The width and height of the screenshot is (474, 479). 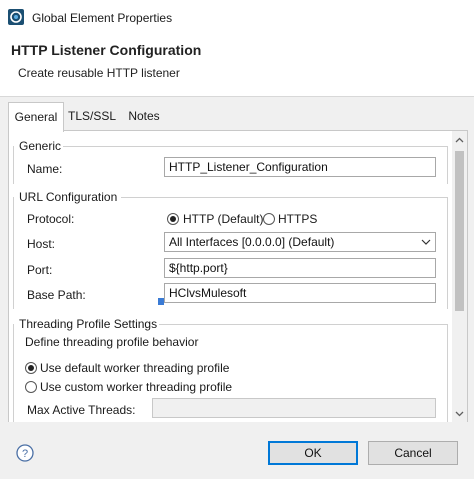 What do you see at coordinates (294, 408) in the screenshot?
I see `max-active-threads-input` at bounding box center [294, 408].